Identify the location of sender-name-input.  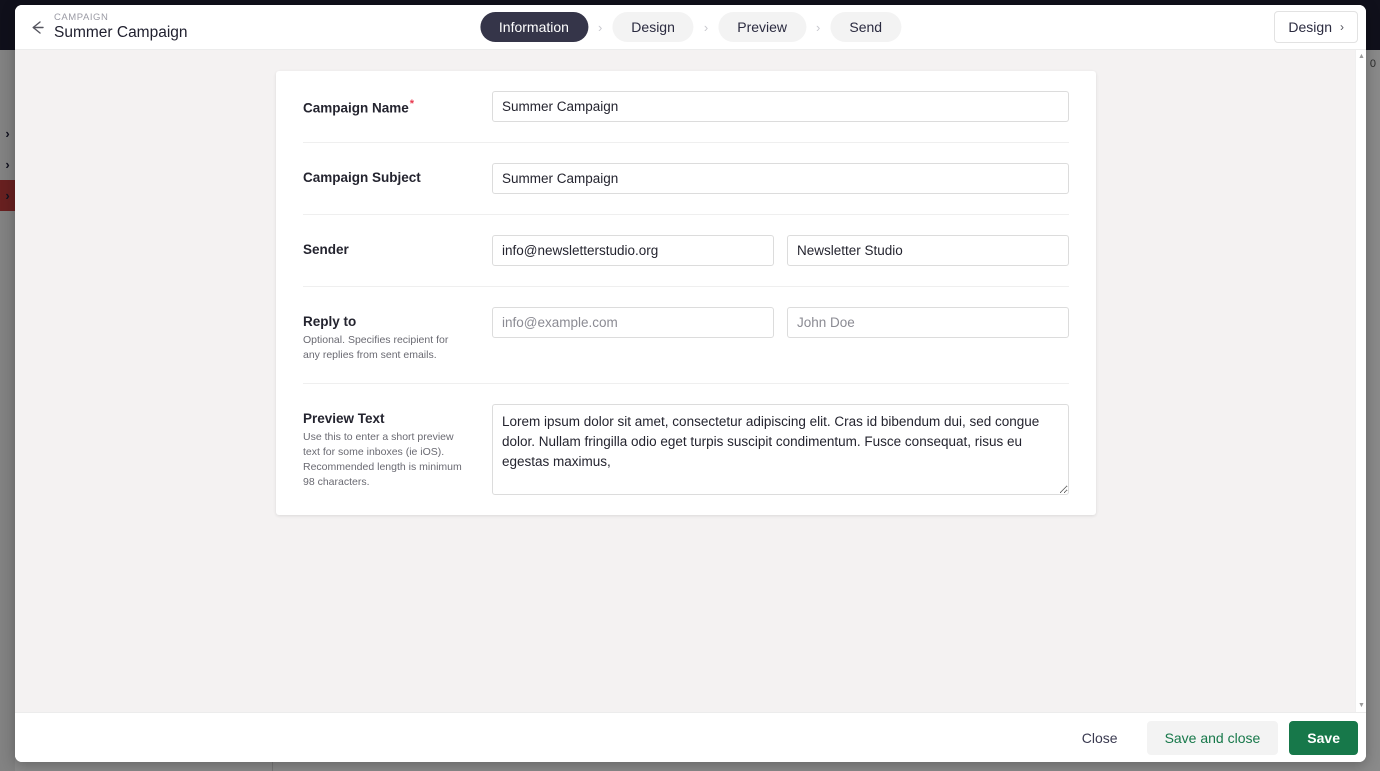
(928, 250).